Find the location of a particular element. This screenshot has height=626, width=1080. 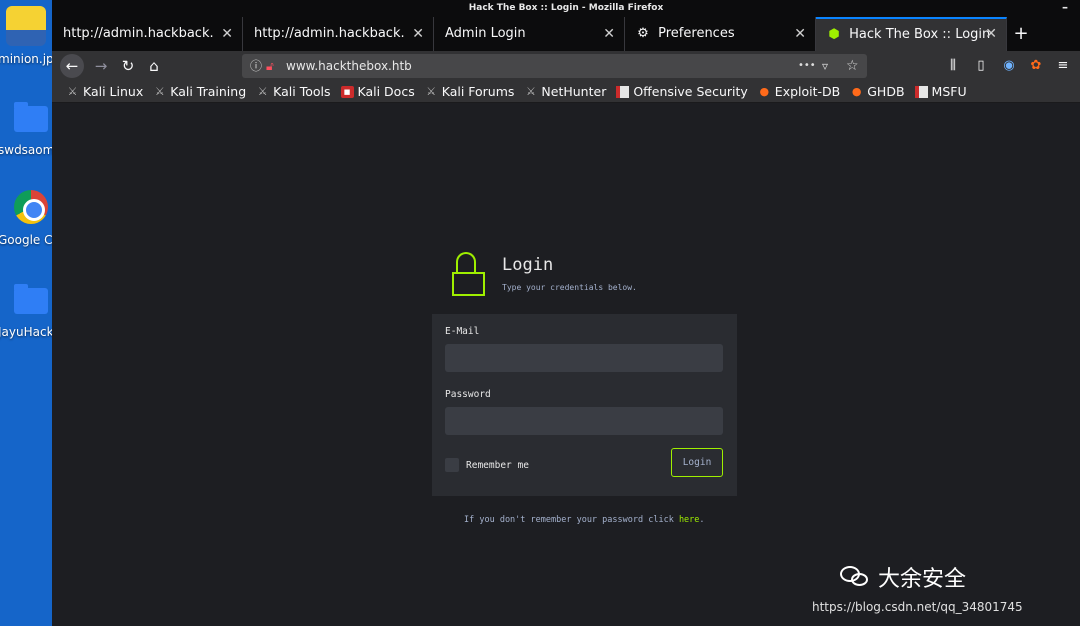

url-bar: ⓘ 🔓︎ www.hackthebox.htb ••• ▿ ☆ is located at coordinates (554, 66).